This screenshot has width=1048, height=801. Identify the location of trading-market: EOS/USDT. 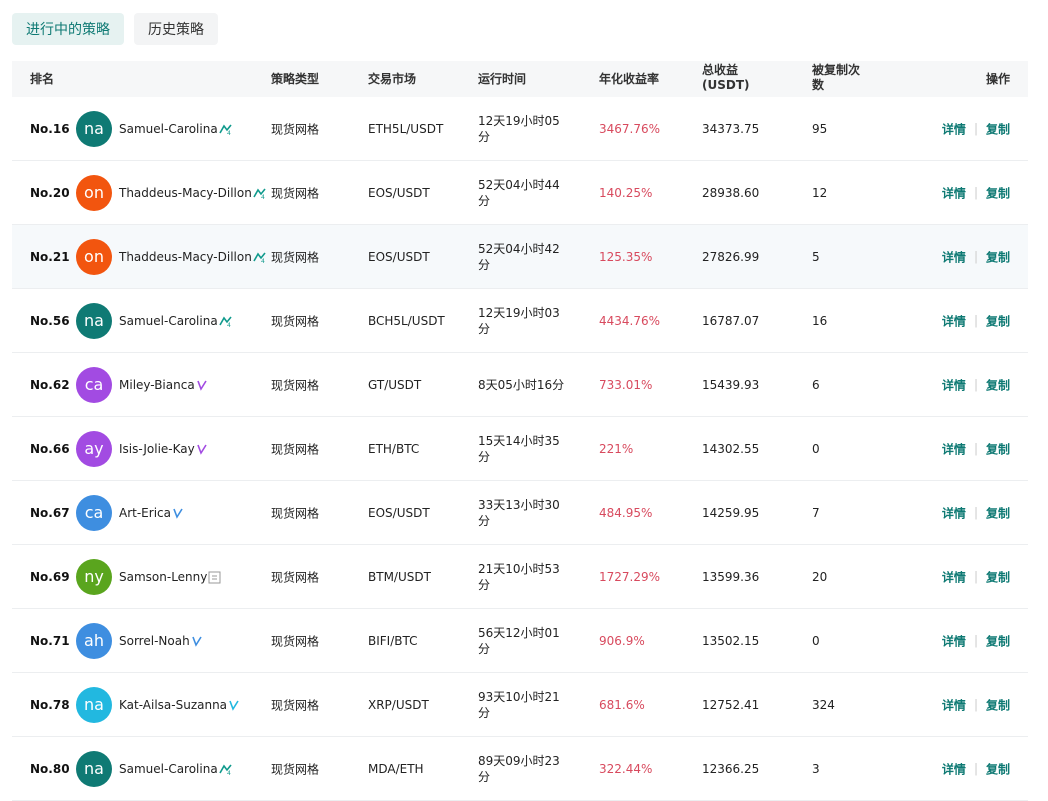
(399, 256).